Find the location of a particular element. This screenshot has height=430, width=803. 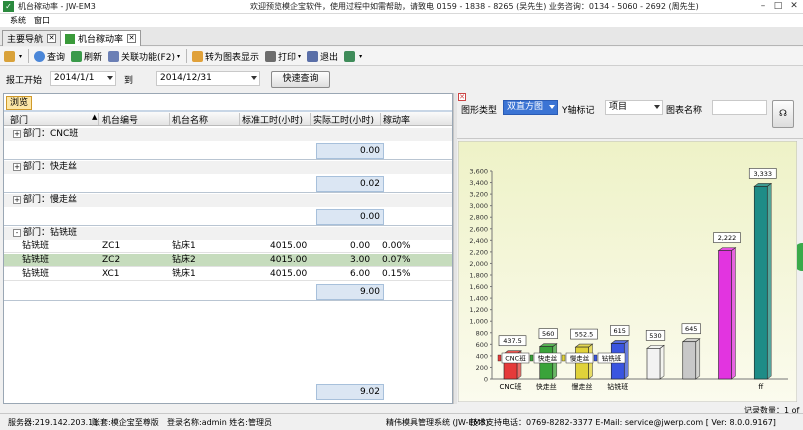

sort-icon: ▲ is located at coordinates (95, 117).